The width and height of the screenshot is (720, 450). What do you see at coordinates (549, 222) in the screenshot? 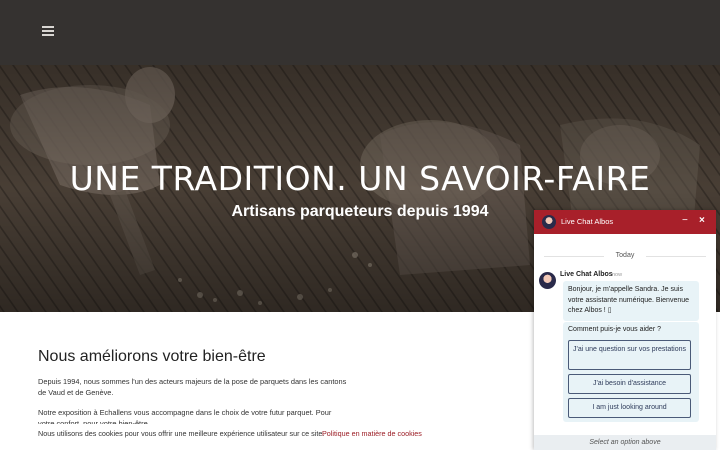
I see `chat-avatar-icon` at bounding box center [549, 222].